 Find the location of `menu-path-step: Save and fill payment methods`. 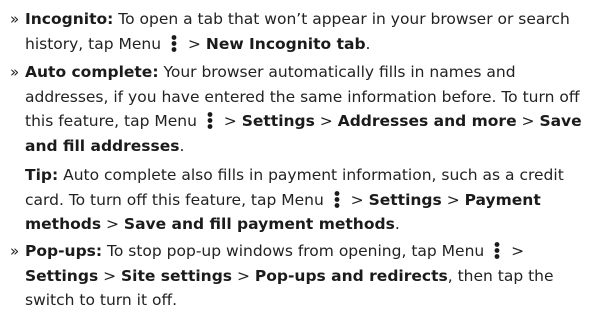

menu-path-step: Save and fill payment methods is located at coordinates (259, 224).